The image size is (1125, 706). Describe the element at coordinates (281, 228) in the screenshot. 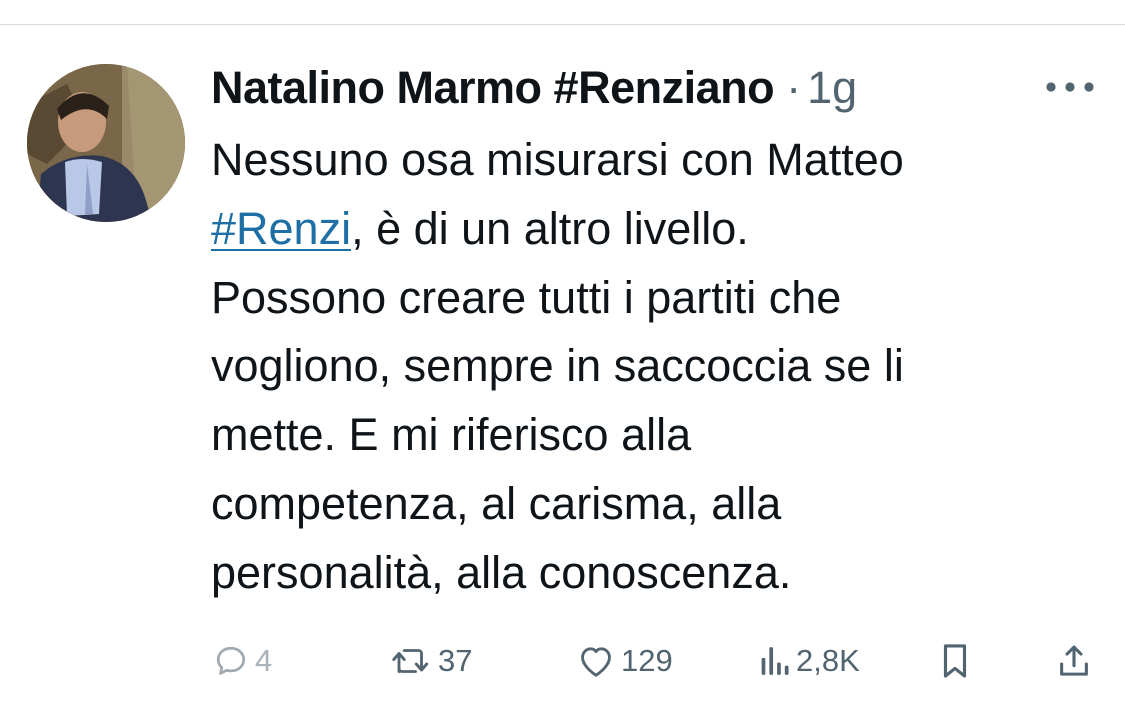

I see `hashtag-link: #Renzi` at that location.